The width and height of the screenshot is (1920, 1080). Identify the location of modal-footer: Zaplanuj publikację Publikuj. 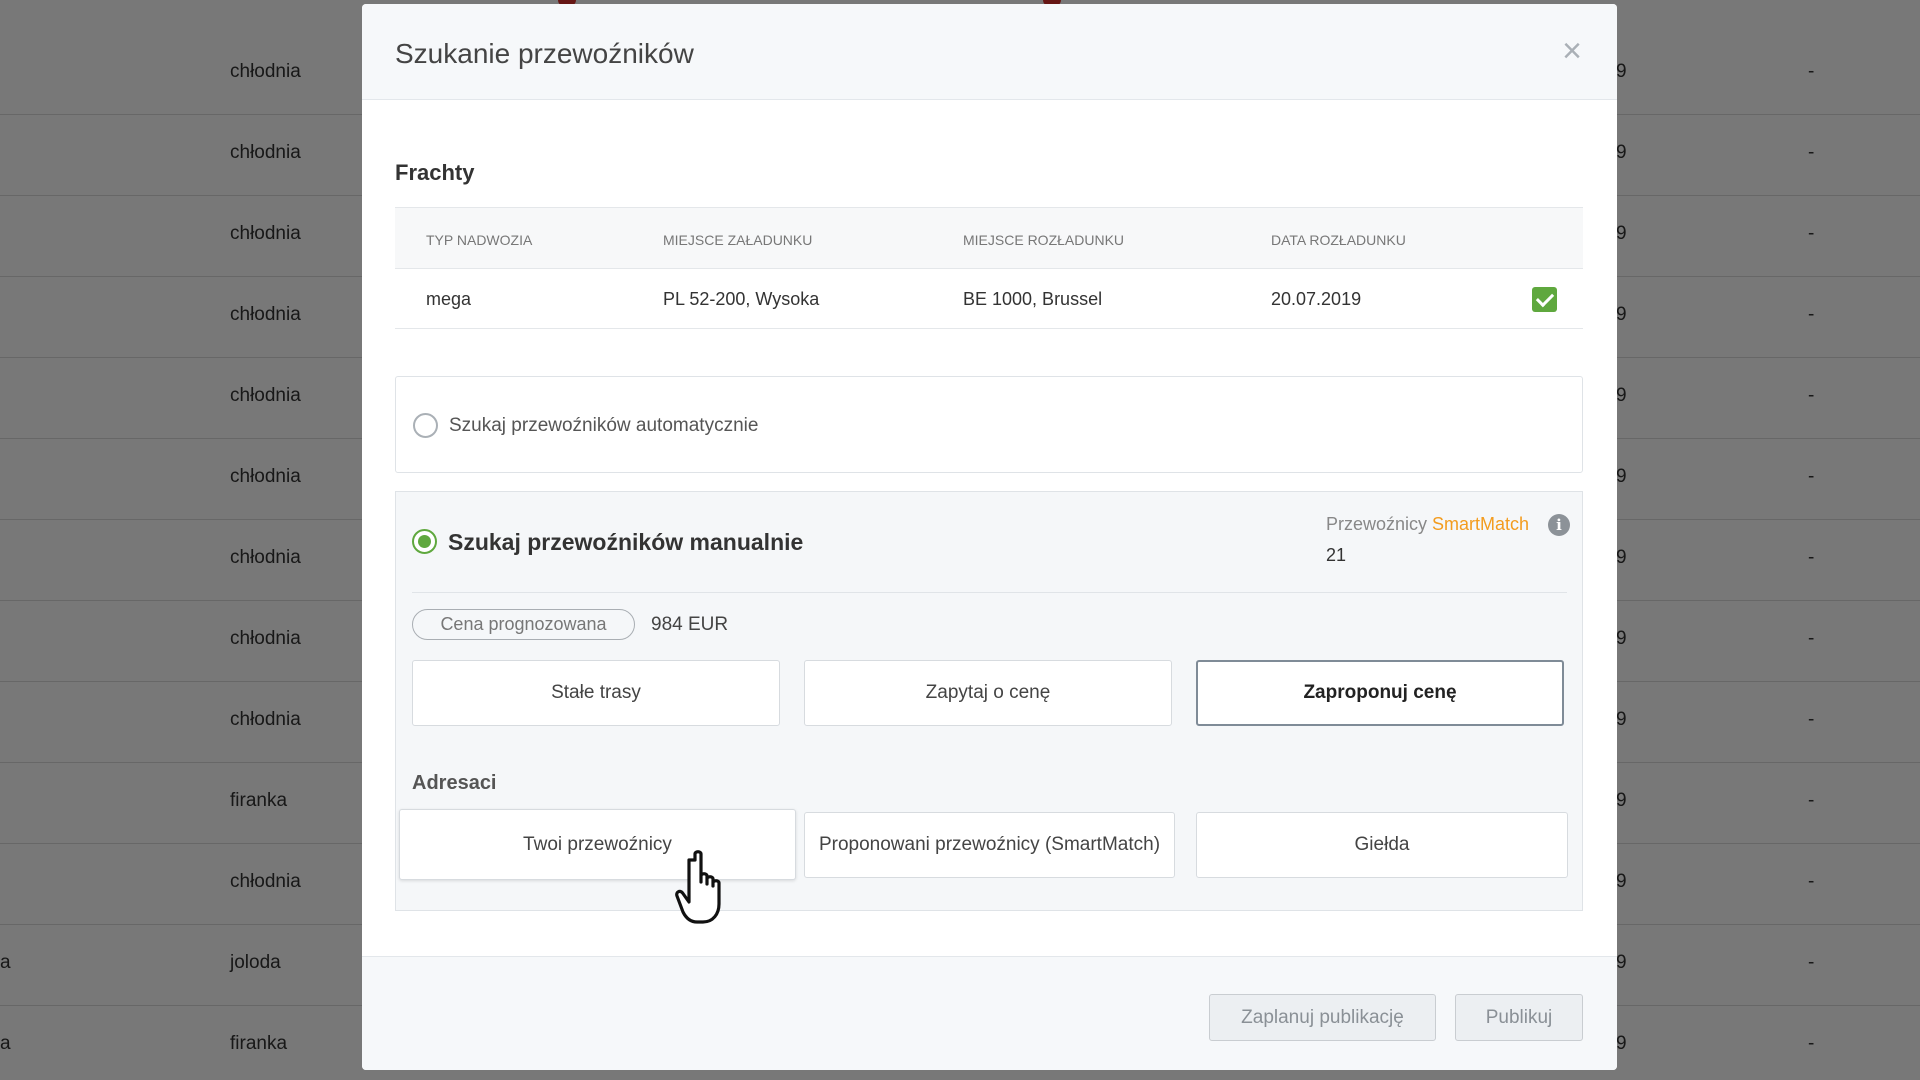
(989, 1013).